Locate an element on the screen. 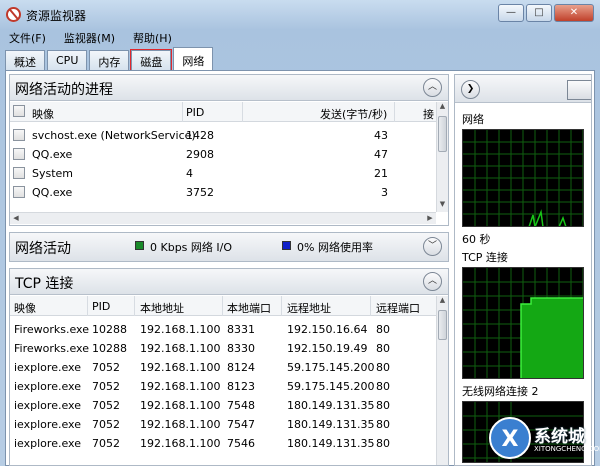 This screenshot has height=466, width=600. col-local-address: 本地地址 is located at coordinates (162, 308).